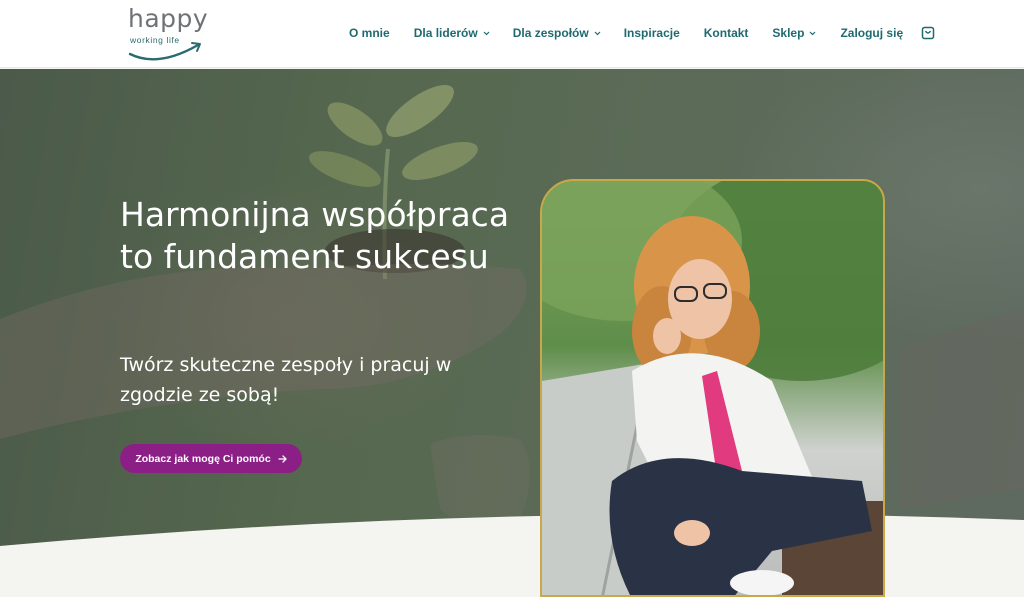 The width and height of the screenshot is (1024, 597). I want to click on nav-item-label: Dla liderów, so click(445, 33).